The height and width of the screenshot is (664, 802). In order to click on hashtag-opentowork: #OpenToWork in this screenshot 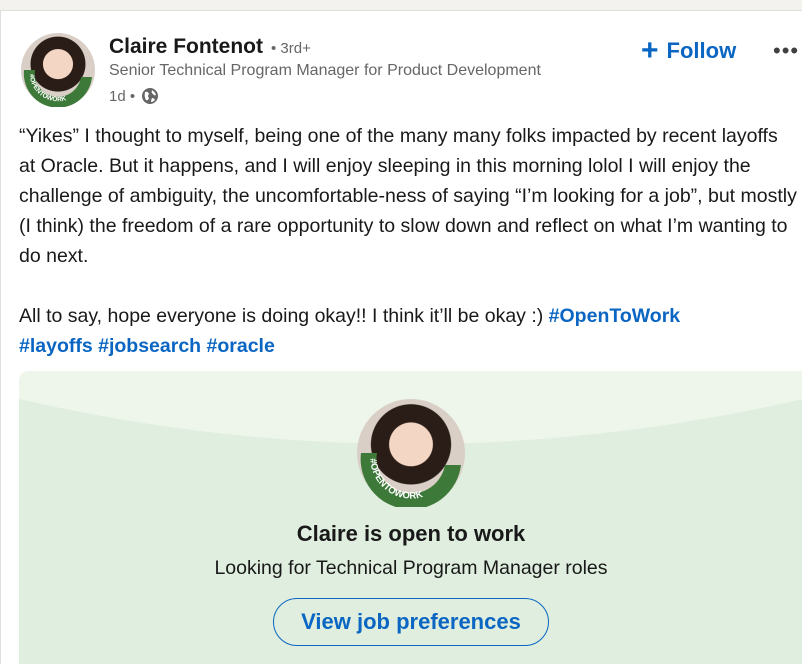, I will do `click(614, 316)`.